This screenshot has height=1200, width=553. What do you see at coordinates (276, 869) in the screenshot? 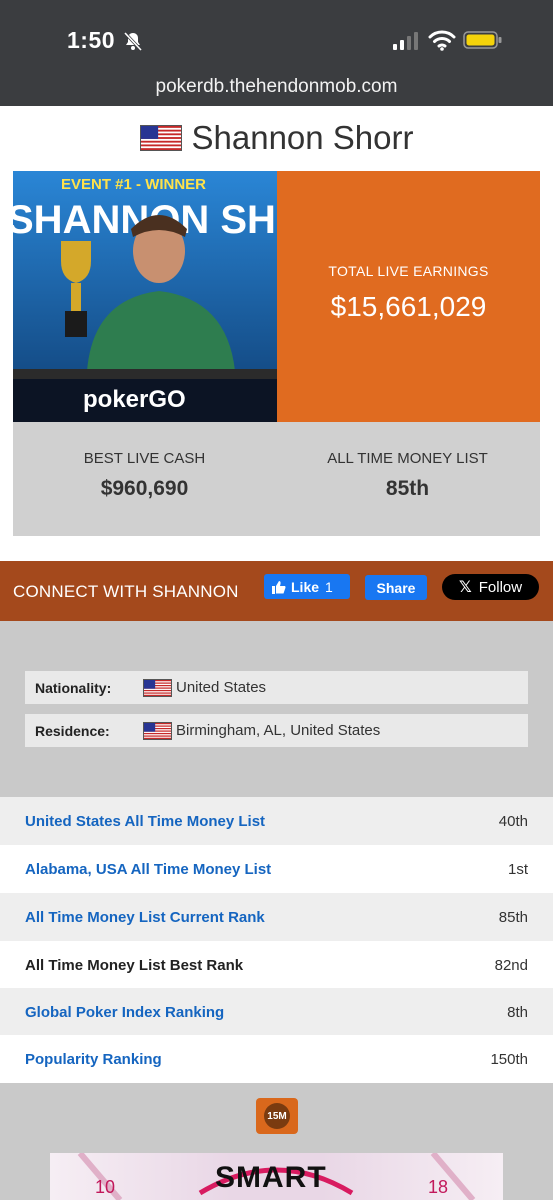
I see `ranking-row-alabama-money-list: Alabama, USA All Time Money List 1st` at bounding box center [276, 869].